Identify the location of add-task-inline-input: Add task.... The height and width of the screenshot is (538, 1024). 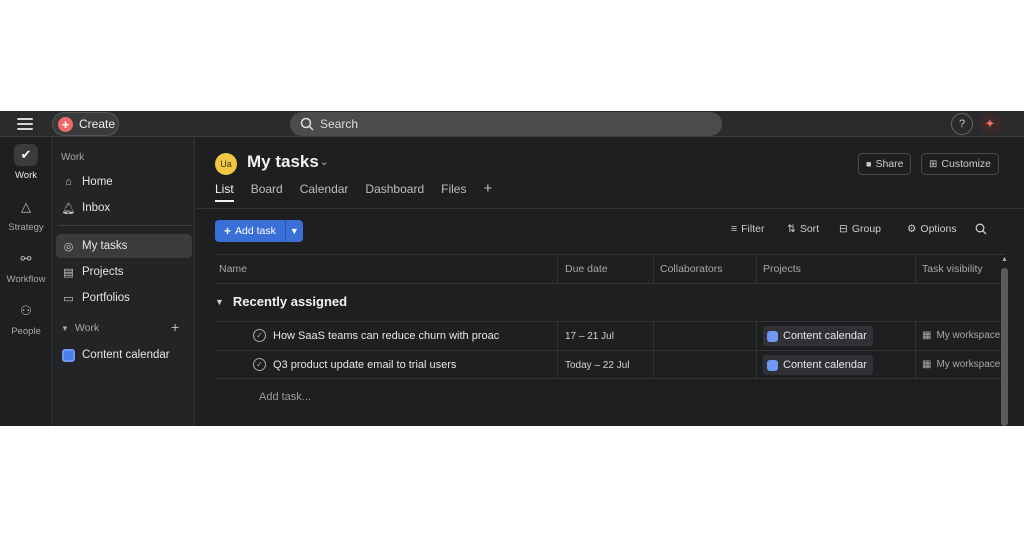
(285, 397).